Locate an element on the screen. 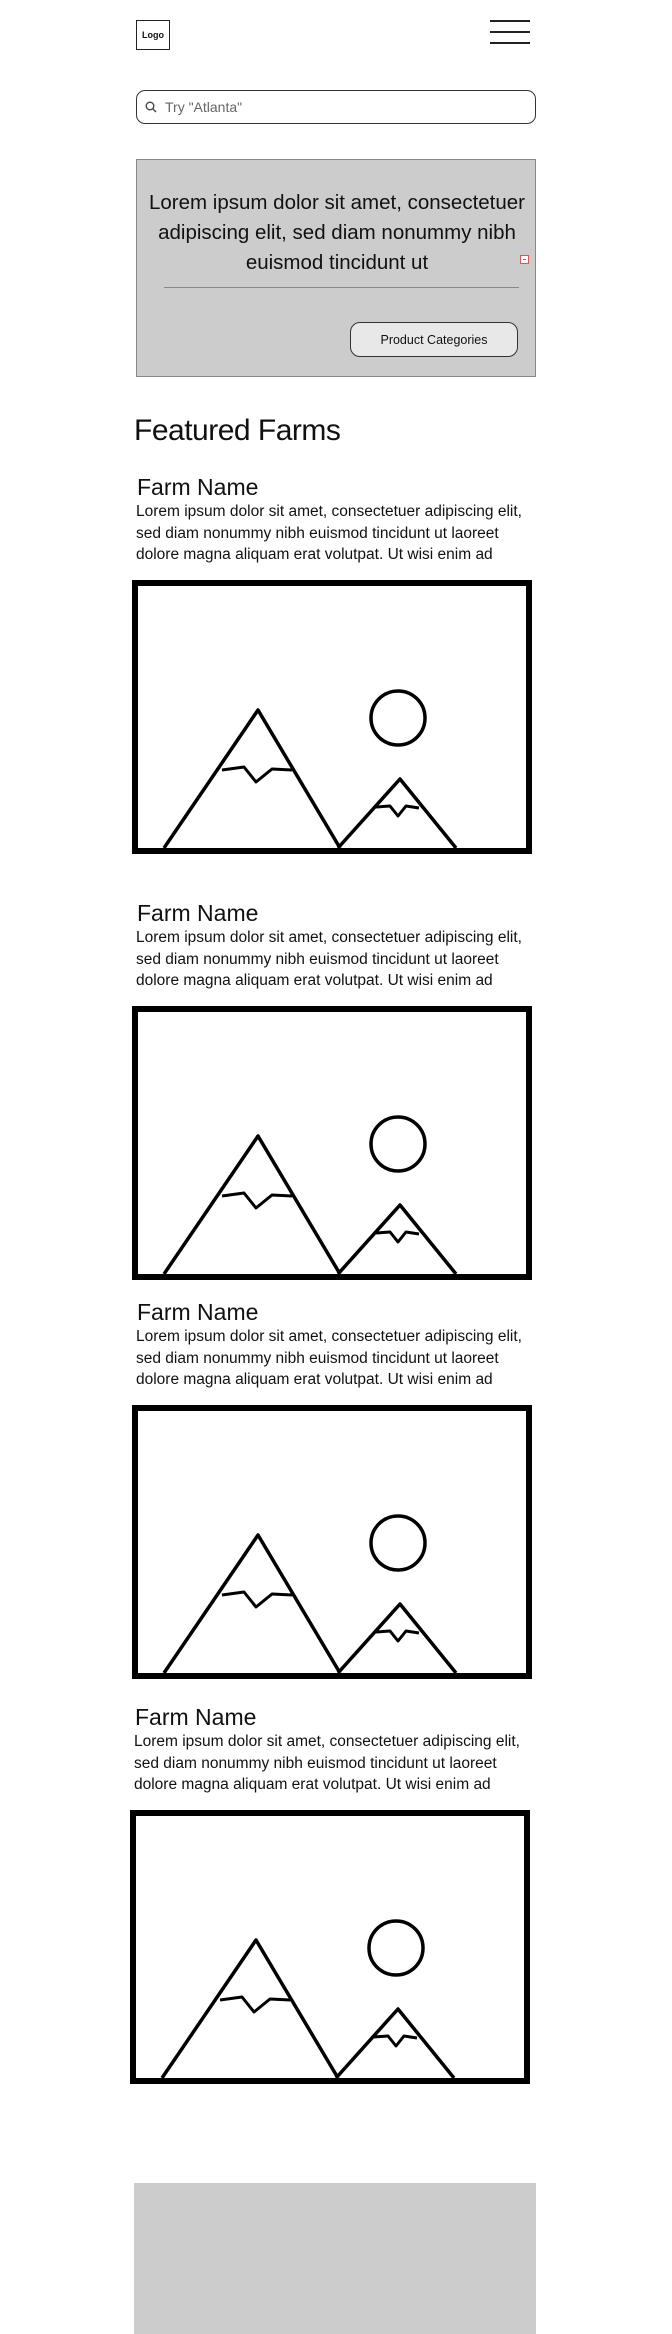 The width and height of the screenshot is (672, 2334). footer is located at coordinates (335, 2258).